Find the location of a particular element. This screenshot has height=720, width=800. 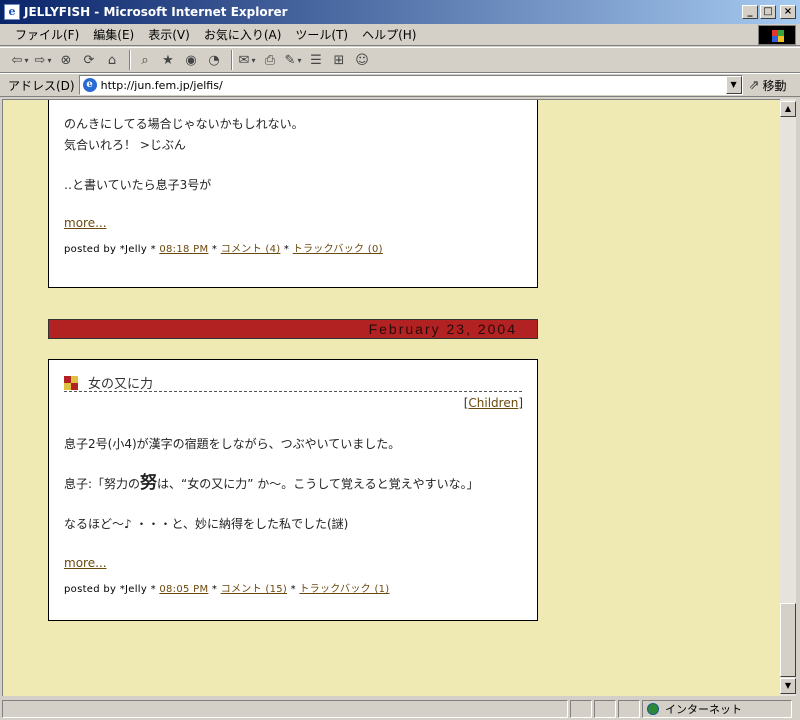

favorites-icon: ★ is located at coordinates (168, 60).